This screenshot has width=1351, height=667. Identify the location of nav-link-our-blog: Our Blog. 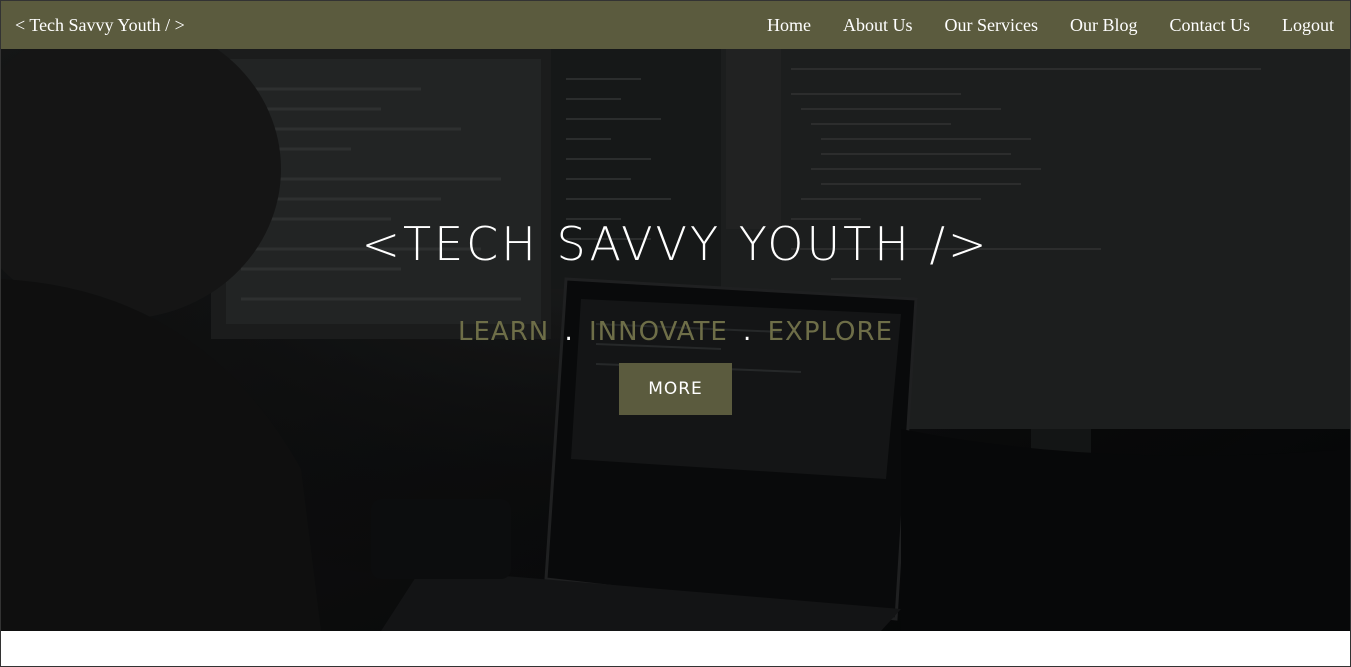
(1104, 25).